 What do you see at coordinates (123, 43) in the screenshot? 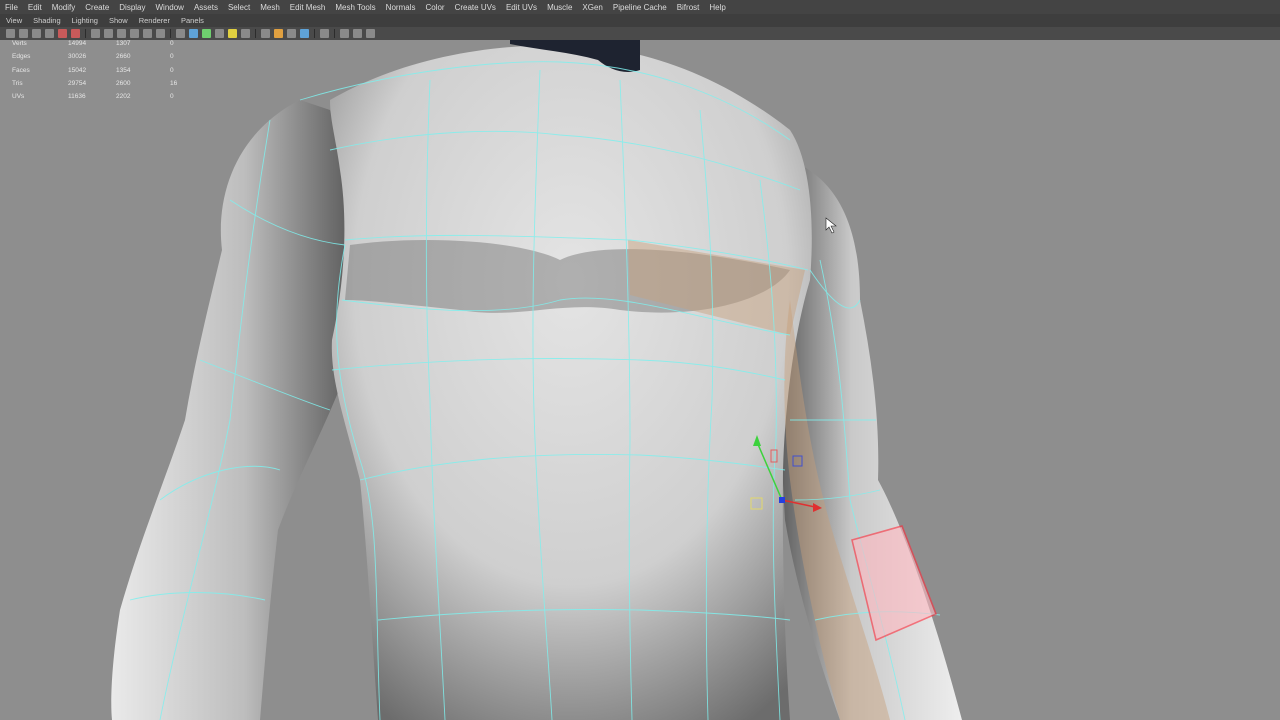
I see `hud-value-selected: 1307` at bounding box center [123, 43].